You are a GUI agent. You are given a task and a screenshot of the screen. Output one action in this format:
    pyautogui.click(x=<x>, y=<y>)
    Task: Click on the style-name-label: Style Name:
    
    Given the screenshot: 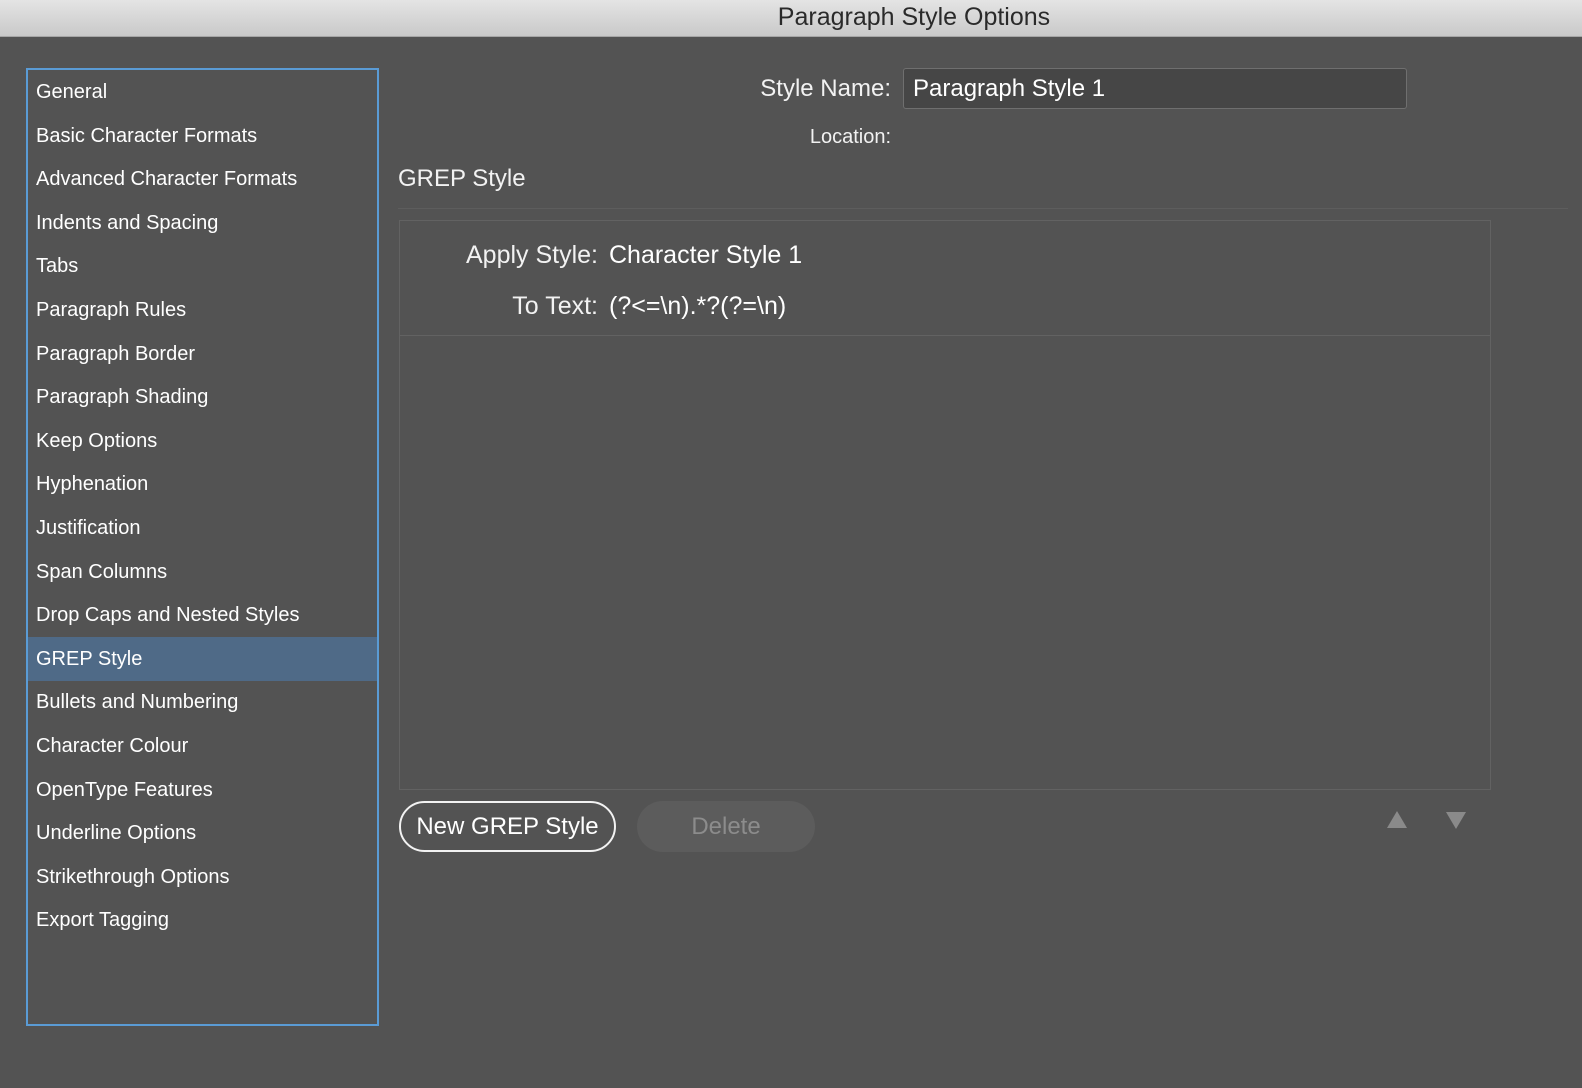 What is the action you would take?
    pyautogui.click(x=825, y=88)
    